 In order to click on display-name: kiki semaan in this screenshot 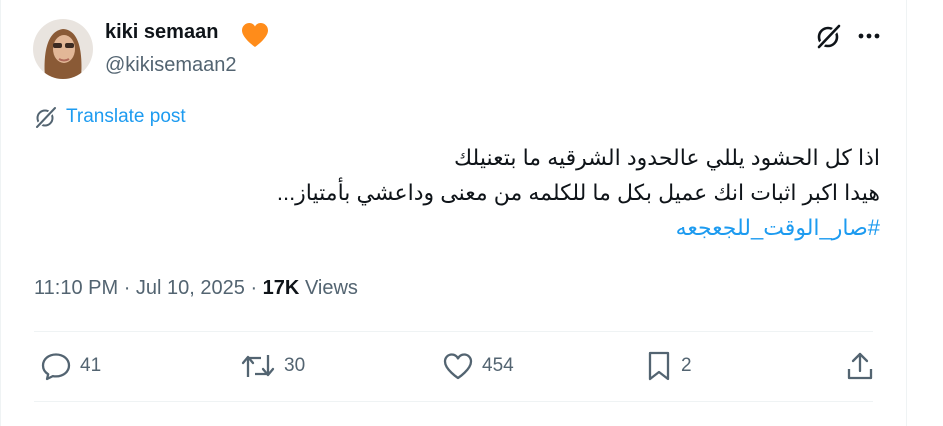, I will do `click(161, 32)`.